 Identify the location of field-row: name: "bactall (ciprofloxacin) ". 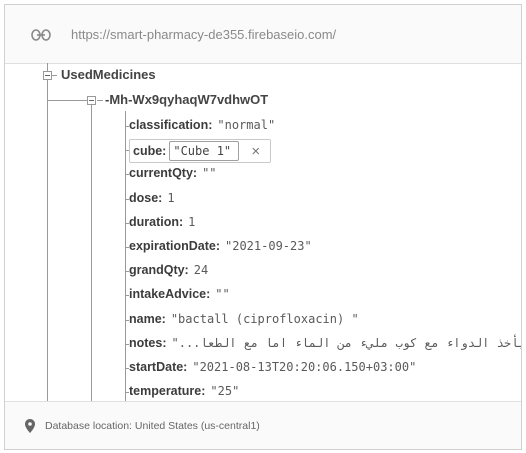
(244, 324).